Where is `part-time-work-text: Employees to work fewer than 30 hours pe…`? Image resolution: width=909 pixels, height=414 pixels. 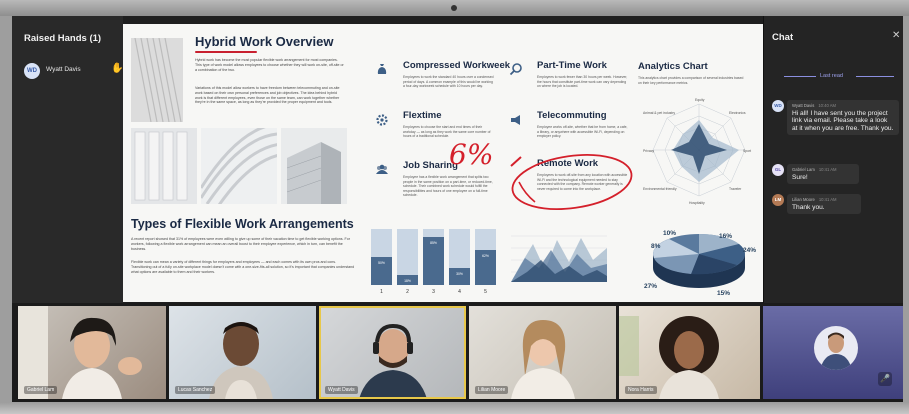 part-time-work-text: Employees to work fewer than 30 hours pe… is located at coordinates (582, 82).